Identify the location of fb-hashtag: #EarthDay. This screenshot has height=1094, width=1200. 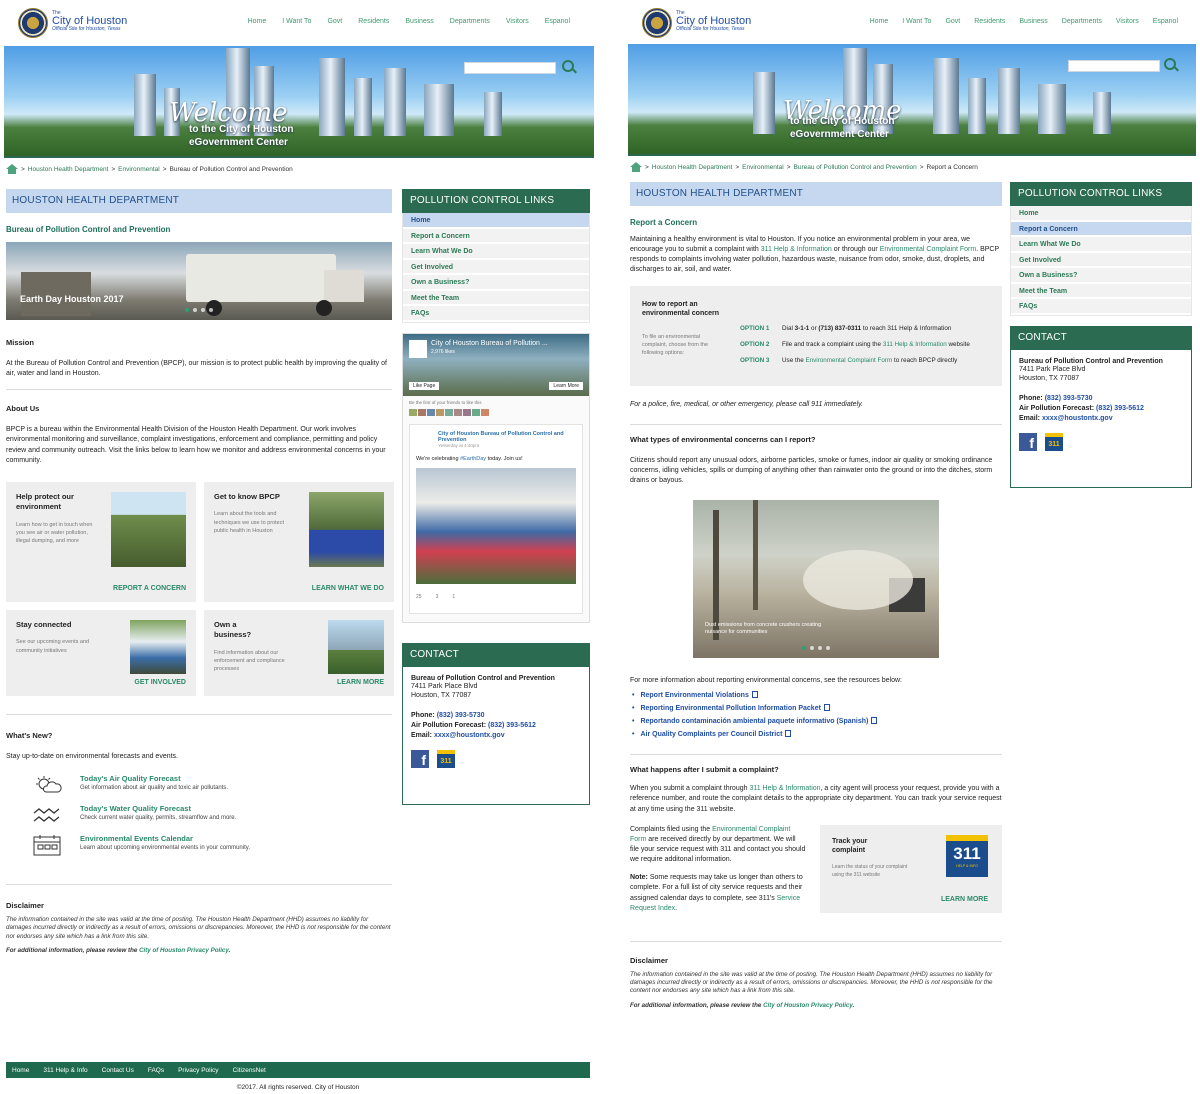
(473, 459).